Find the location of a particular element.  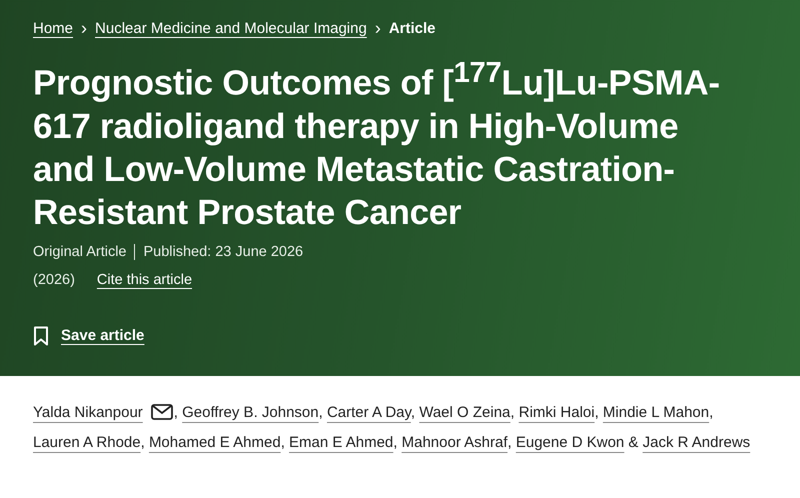

author-link: Eugene D Kwon is located at coordinates (570, 442).